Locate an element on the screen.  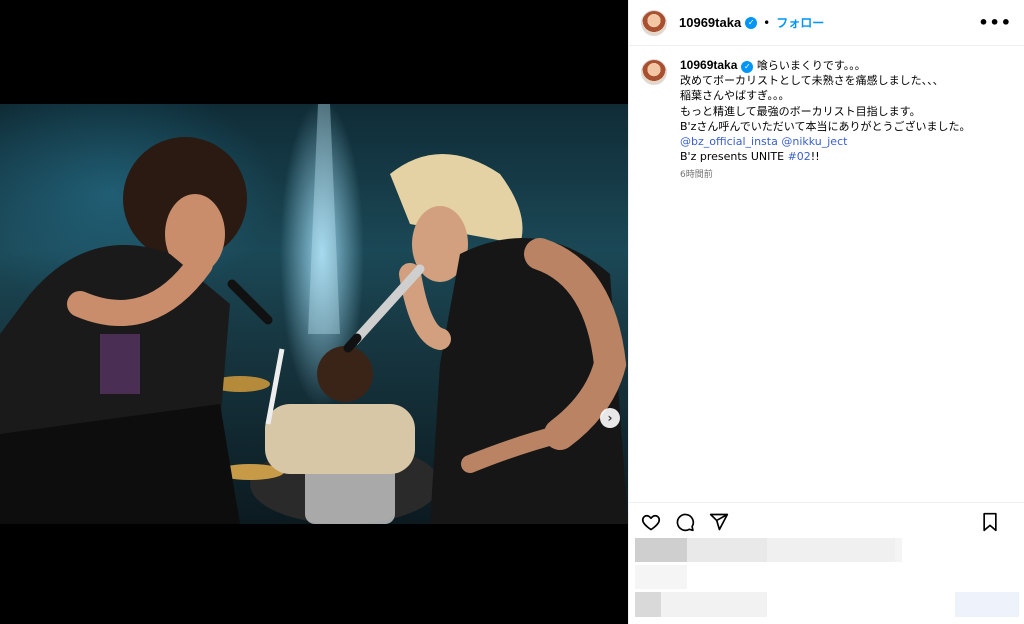
comment-button is located at coordinates (685, 522).